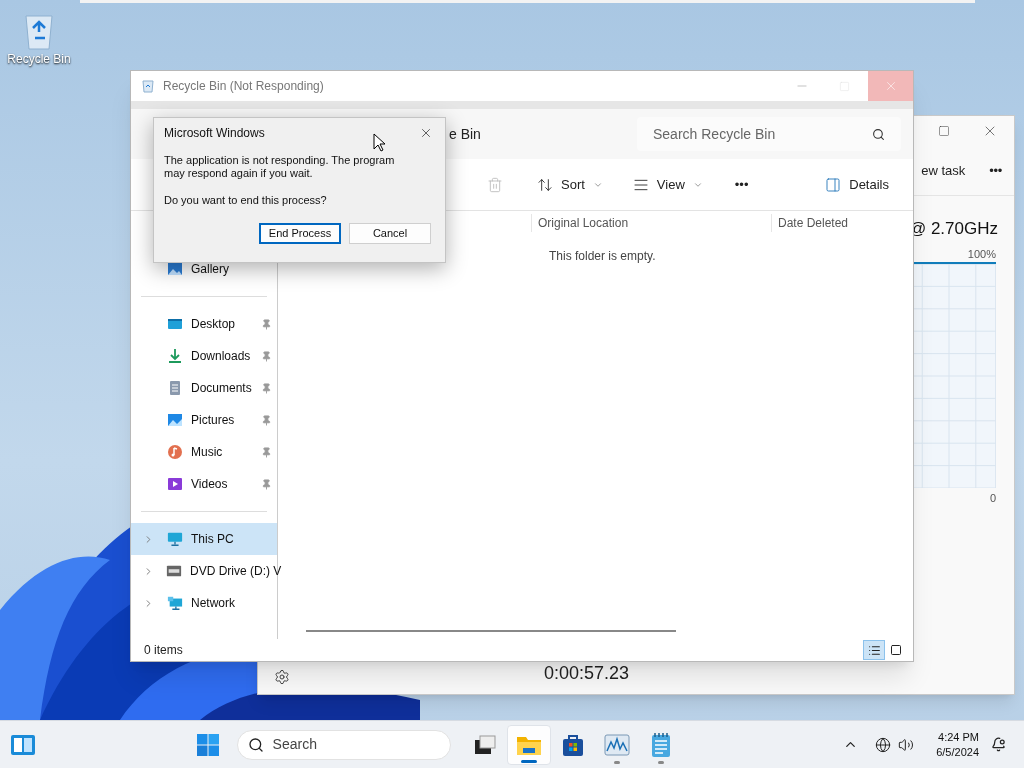 The width and height of the screenshot is (1024, 768). Describe the element at coordinates (204, 603) in the screenshot. I see `sidebar-item: Network` at that location.